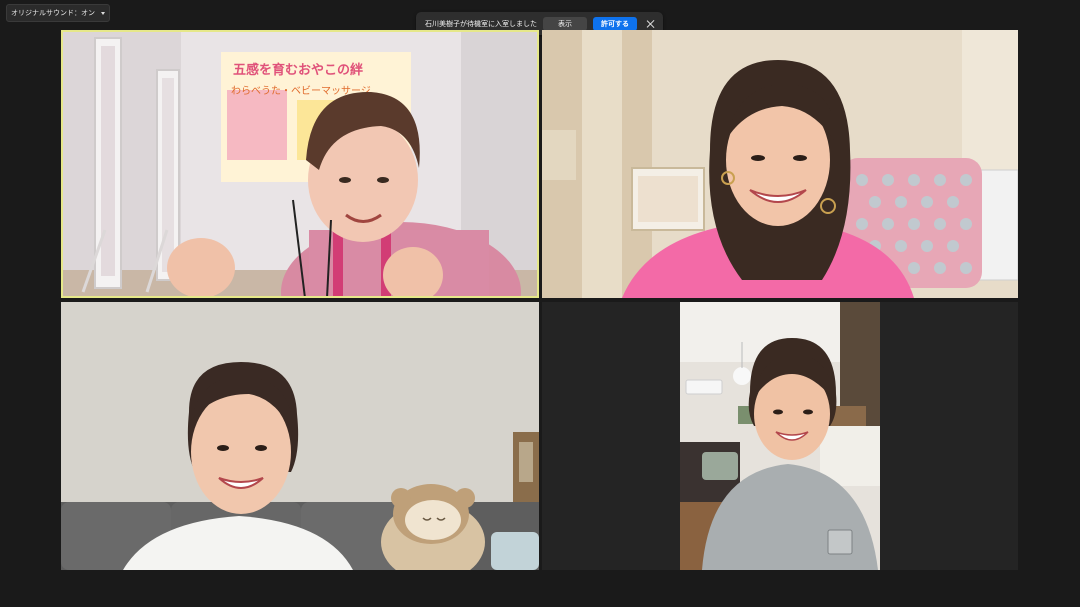  Describe the element at coordinates (481, 23) in the screenshot. I see `notification-message: 石川美樹子が待機室に入室しました` at that location.